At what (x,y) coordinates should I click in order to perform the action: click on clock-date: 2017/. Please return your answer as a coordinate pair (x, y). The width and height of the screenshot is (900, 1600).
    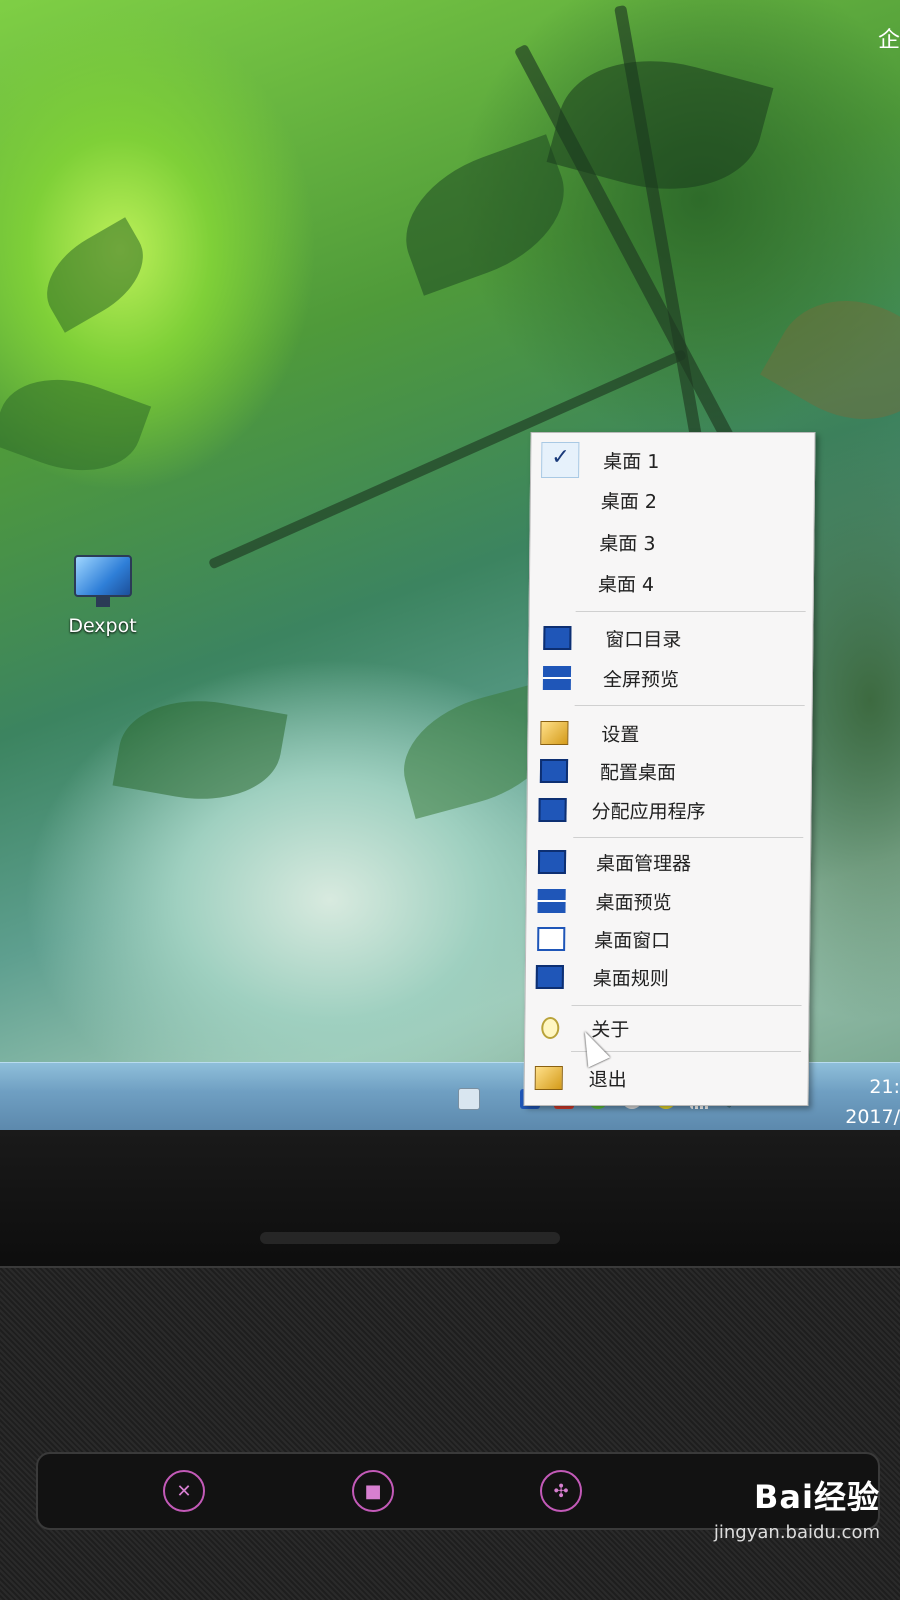
    Looking at the image, I should click on (872, 1117).